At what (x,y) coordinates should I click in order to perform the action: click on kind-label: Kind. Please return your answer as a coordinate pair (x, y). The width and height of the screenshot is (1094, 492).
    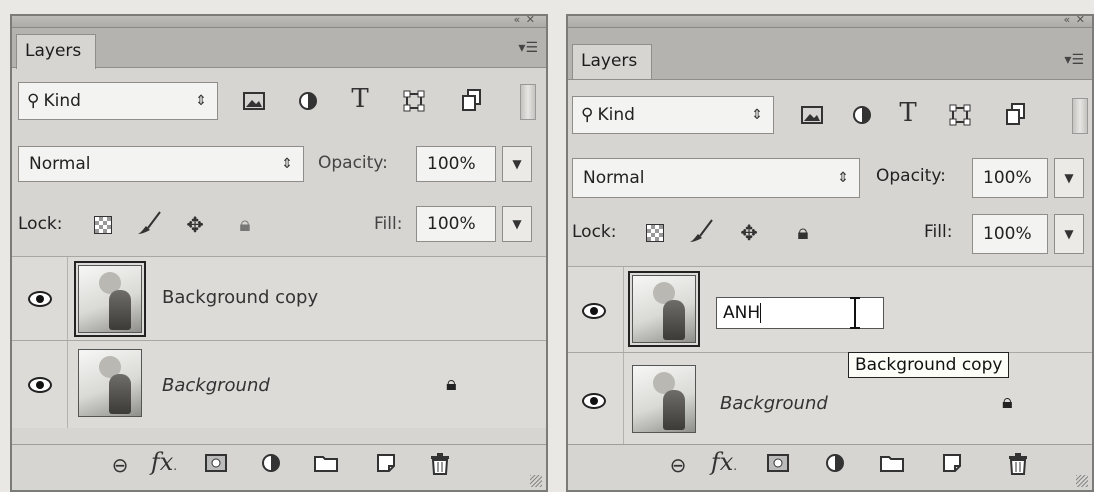
    Looking at the image, I should click on (616, 115).